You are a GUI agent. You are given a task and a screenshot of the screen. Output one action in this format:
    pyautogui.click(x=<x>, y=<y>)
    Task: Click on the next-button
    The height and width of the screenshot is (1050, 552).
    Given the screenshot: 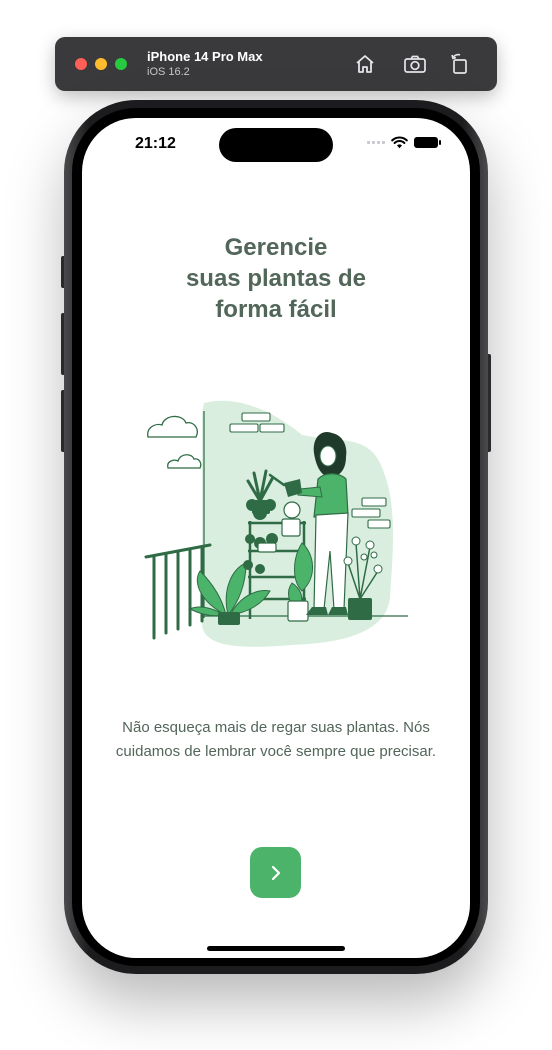 What is the action you would take?
    pyautogui.click(x=275, y=872)
    